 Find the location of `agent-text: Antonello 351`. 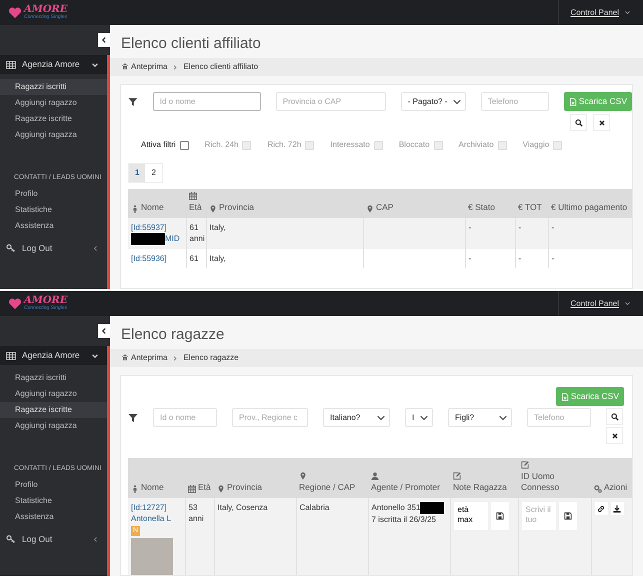

agent-text: Antonello 351 is located at coordinates (396, 507).